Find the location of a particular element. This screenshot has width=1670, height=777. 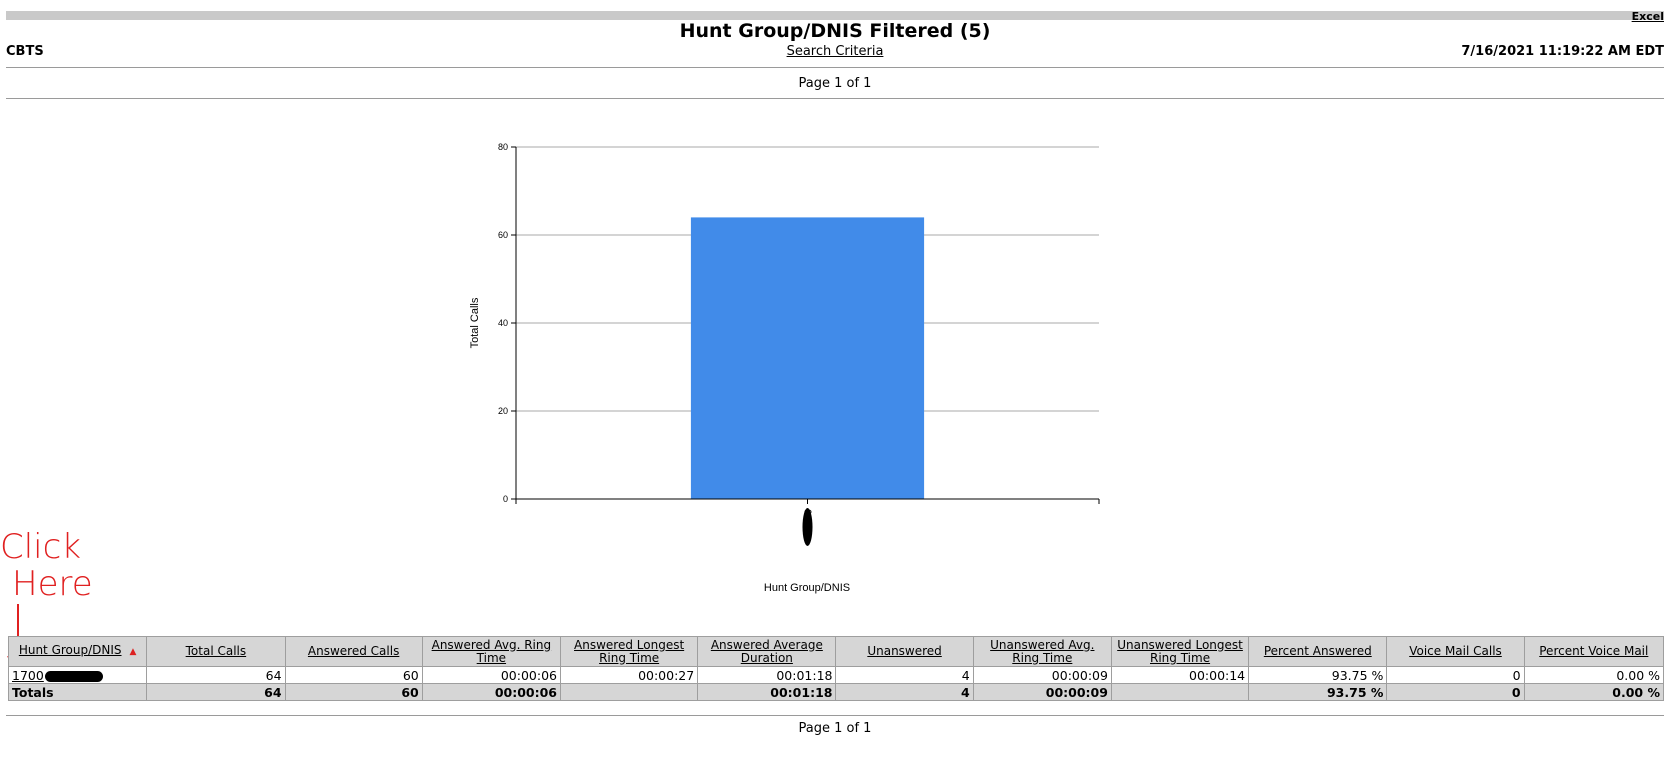

column-header-answered-avg-ring: Answered Avg. Ring Time is located at coordinates (491, 651).